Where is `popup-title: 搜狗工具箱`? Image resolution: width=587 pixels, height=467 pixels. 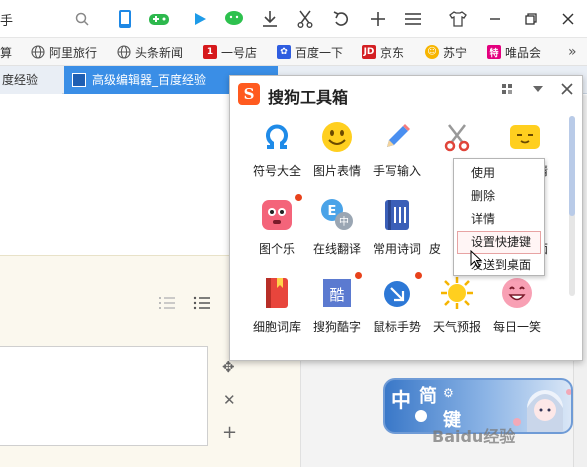
popup-title: 搜狗工具箱 is located at coordinates (308, 97).